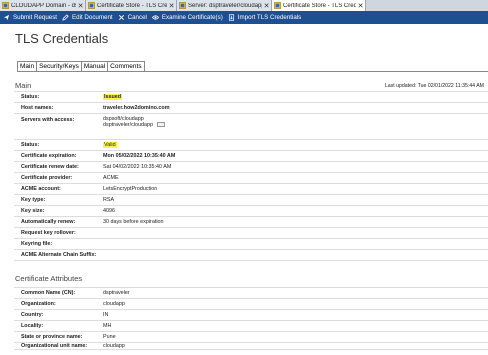  Describe the element at coordinates (251, 108) in the screenshot. I see `form-row-host-names: Host names: traveler.how2domino.com` at that location.